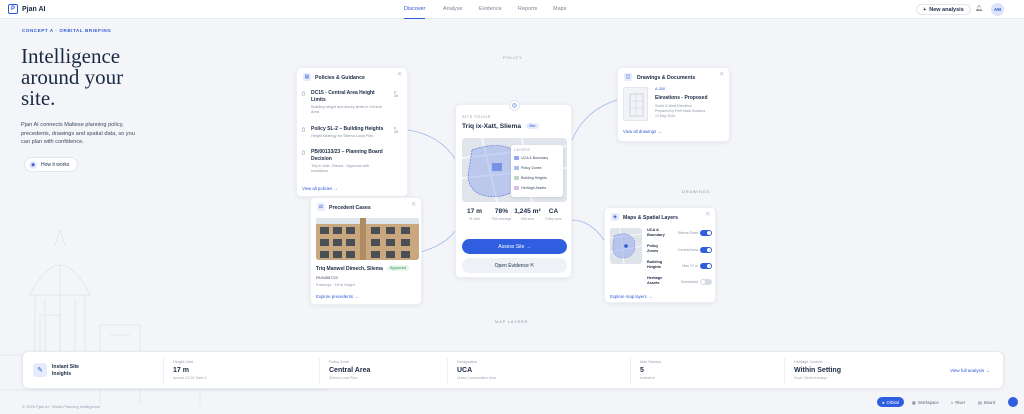 This screenshot has height=414, width=1024. Describe the element at coordinates (335, 296) in the screenshot. I see `explore-precedents-label: Explore precedents` at that location.